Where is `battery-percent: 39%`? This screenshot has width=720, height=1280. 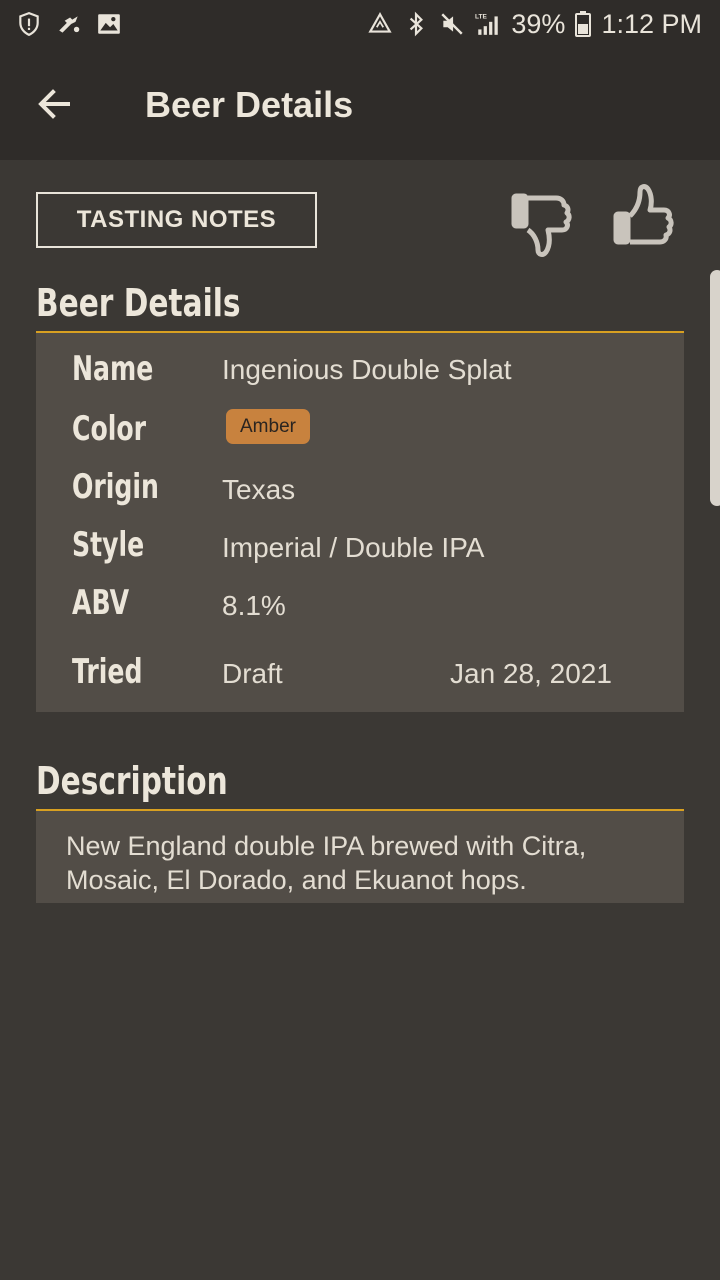 battery-percent: 39% is located at coordinates (538, 23).